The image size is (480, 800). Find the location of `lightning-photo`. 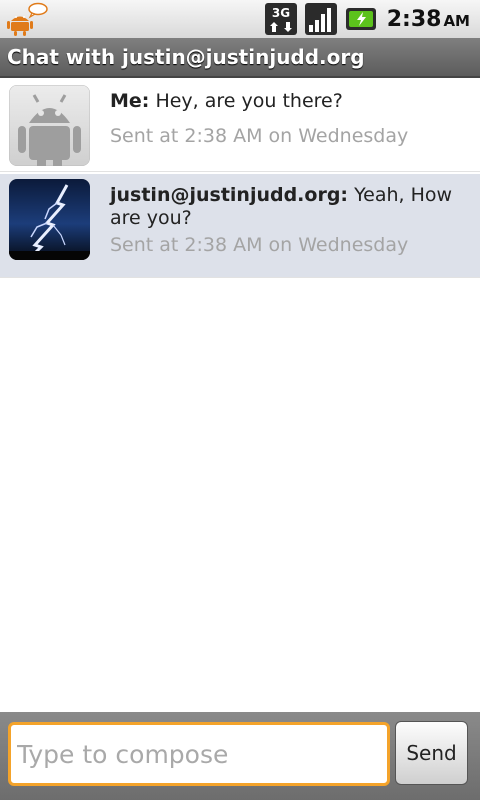

lightning-photo is located at coordinates (49, 219).